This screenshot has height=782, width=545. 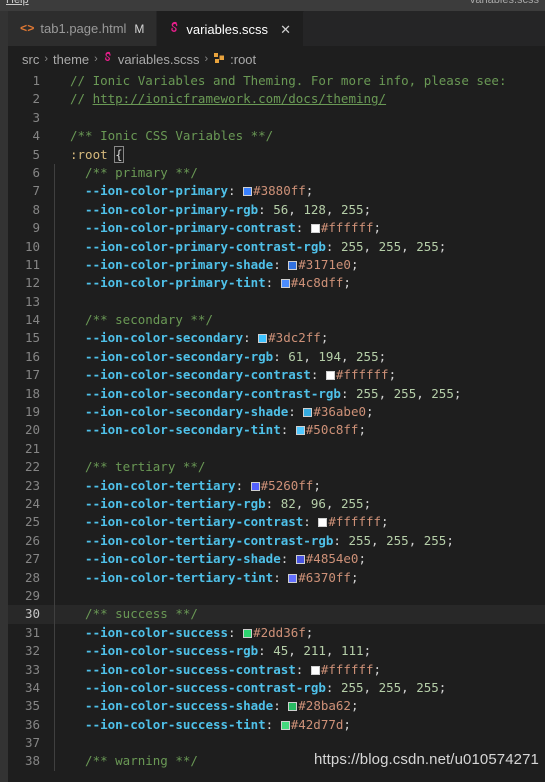 I want to click on code-line: 23 --ion-color-tertiary: #5260ff;, so click(x=276, y=486).